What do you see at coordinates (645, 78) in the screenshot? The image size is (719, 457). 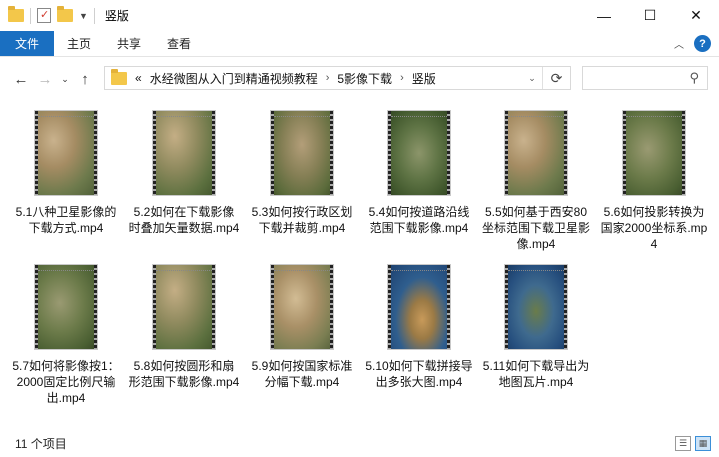 I see `search-input: ⚲` at bounding box center [645, 78].